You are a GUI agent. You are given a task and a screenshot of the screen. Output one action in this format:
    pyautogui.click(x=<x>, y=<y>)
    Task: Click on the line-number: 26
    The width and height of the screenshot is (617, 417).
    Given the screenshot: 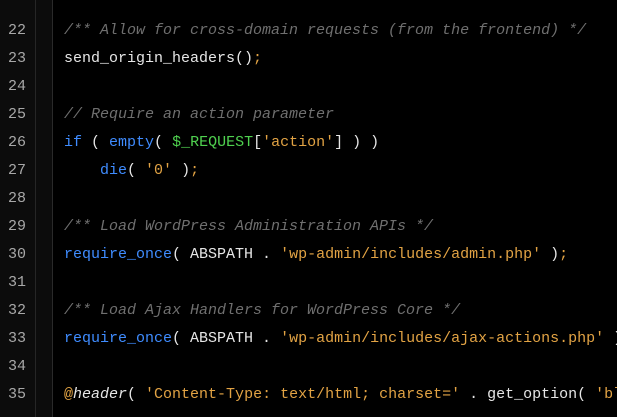 What is the action you would take?
    pyautogui.click(x=17, y=142)
    